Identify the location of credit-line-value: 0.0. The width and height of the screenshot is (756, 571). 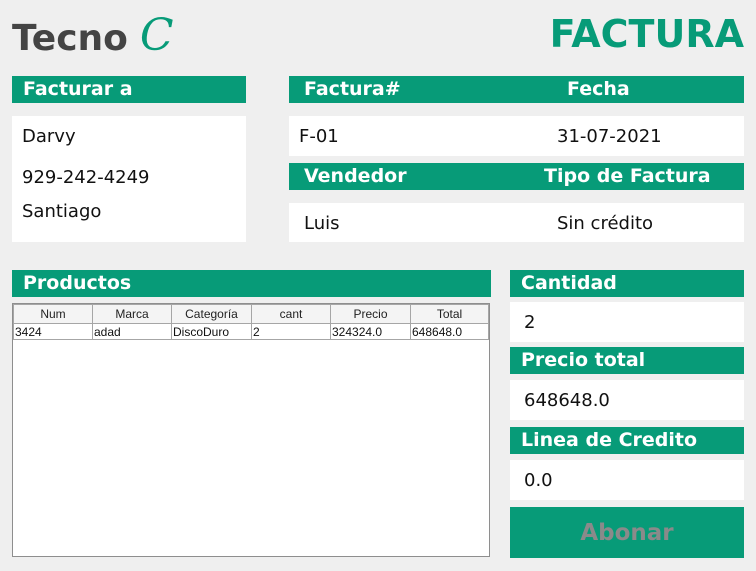
(538, 480).